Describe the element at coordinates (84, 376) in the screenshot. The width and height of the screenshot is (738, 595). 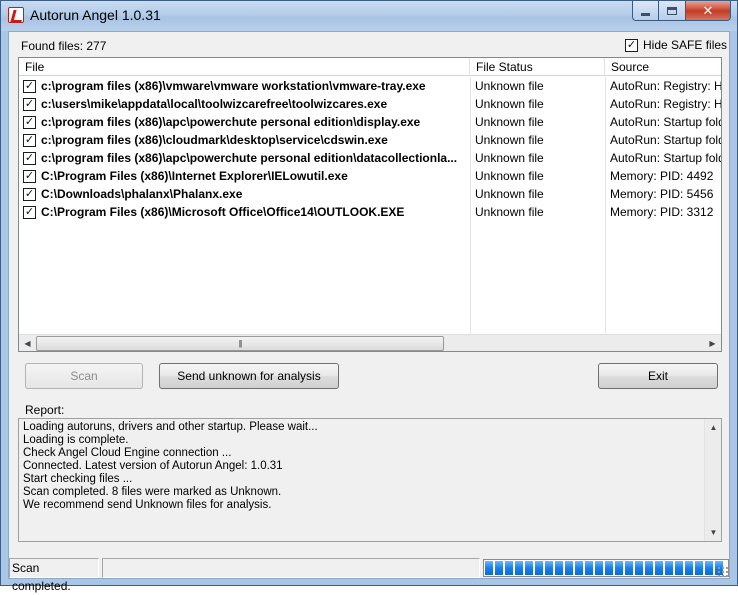
I see `scan-button: Scan` at that location.